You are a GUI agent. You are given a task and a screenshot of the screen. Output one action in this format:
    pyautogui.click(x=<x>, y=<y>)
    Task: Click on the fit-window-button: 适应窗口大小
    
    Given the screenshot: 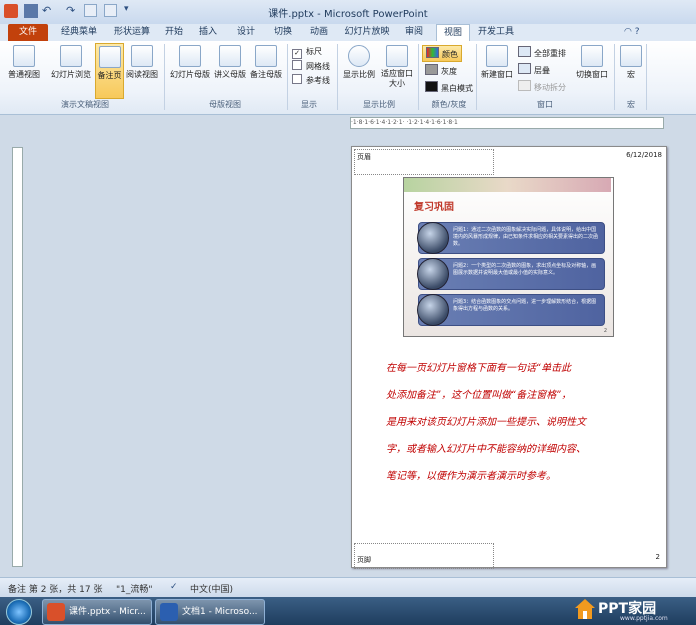 What is the action you would take?
    pyautogui.click(x=397, y=70)
    